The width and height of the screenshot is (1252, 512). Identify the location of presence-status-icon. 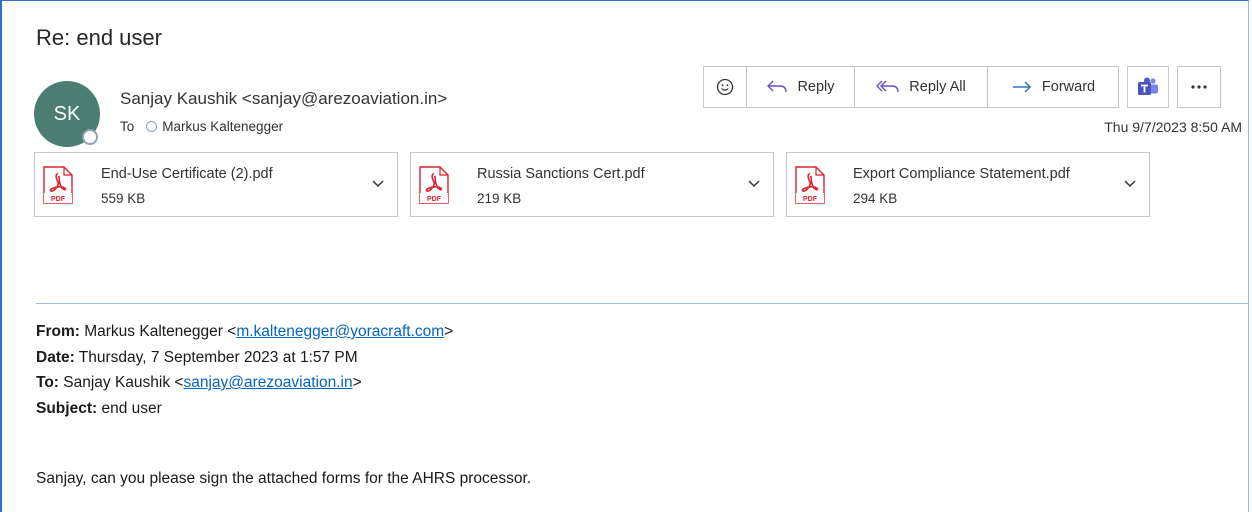
(90, 137).